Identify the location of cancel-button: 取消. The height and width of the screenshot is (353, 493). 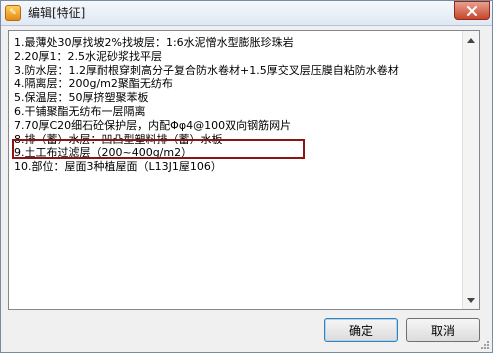
(443, 330).